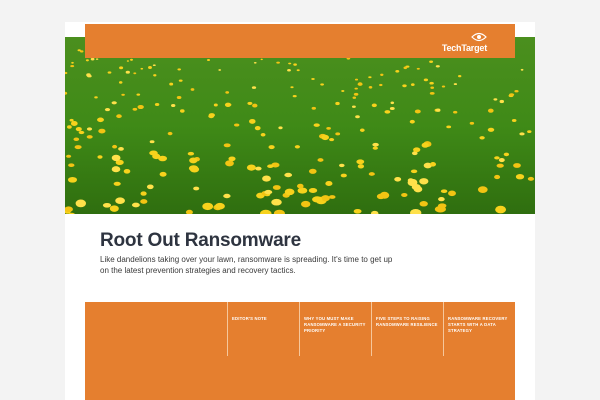  Describe the element at coordinates (200, 240) in the screenshot. I see `page-title: Root Out Ransomware` at that location.